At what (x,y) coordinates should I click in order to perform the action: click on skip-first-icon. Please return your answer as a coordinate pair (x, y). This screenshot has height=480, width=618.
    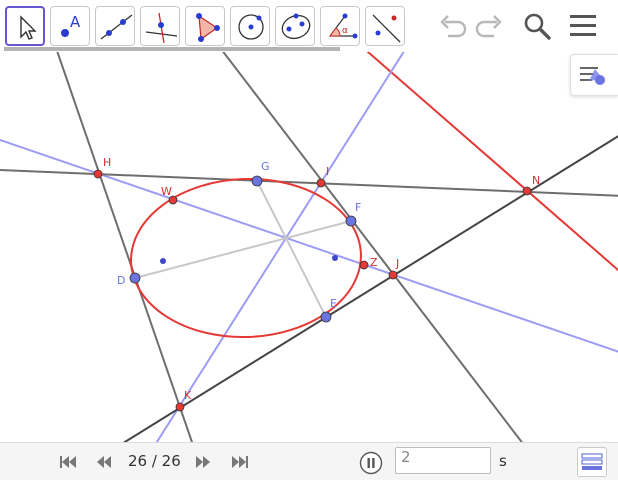
    Looking at the image, I should click on (68, 462).